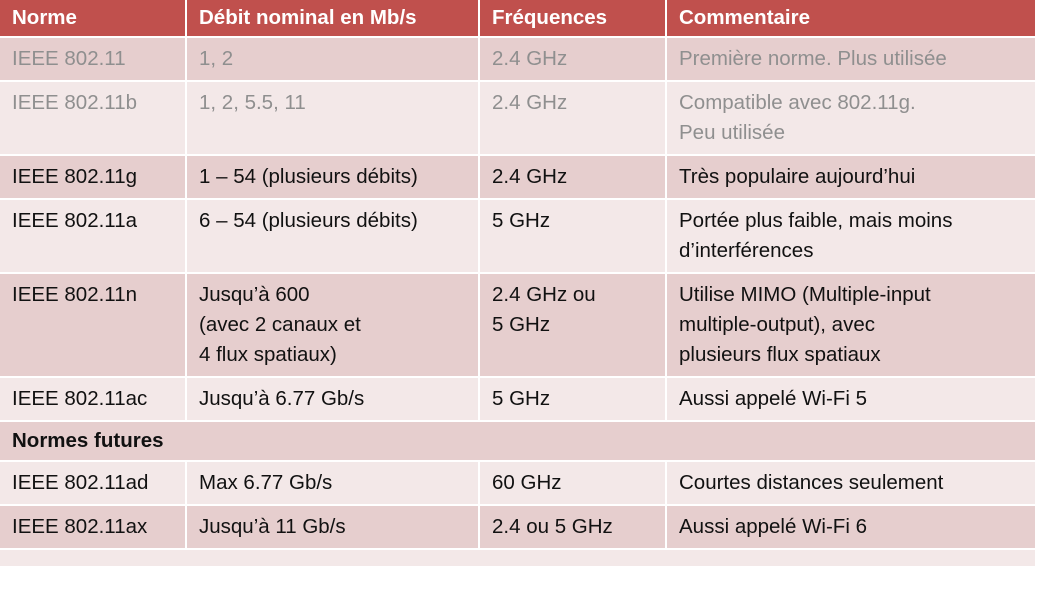  I want to click on cell-debit-line: (avec 2 canaux et, so click(280, 324).